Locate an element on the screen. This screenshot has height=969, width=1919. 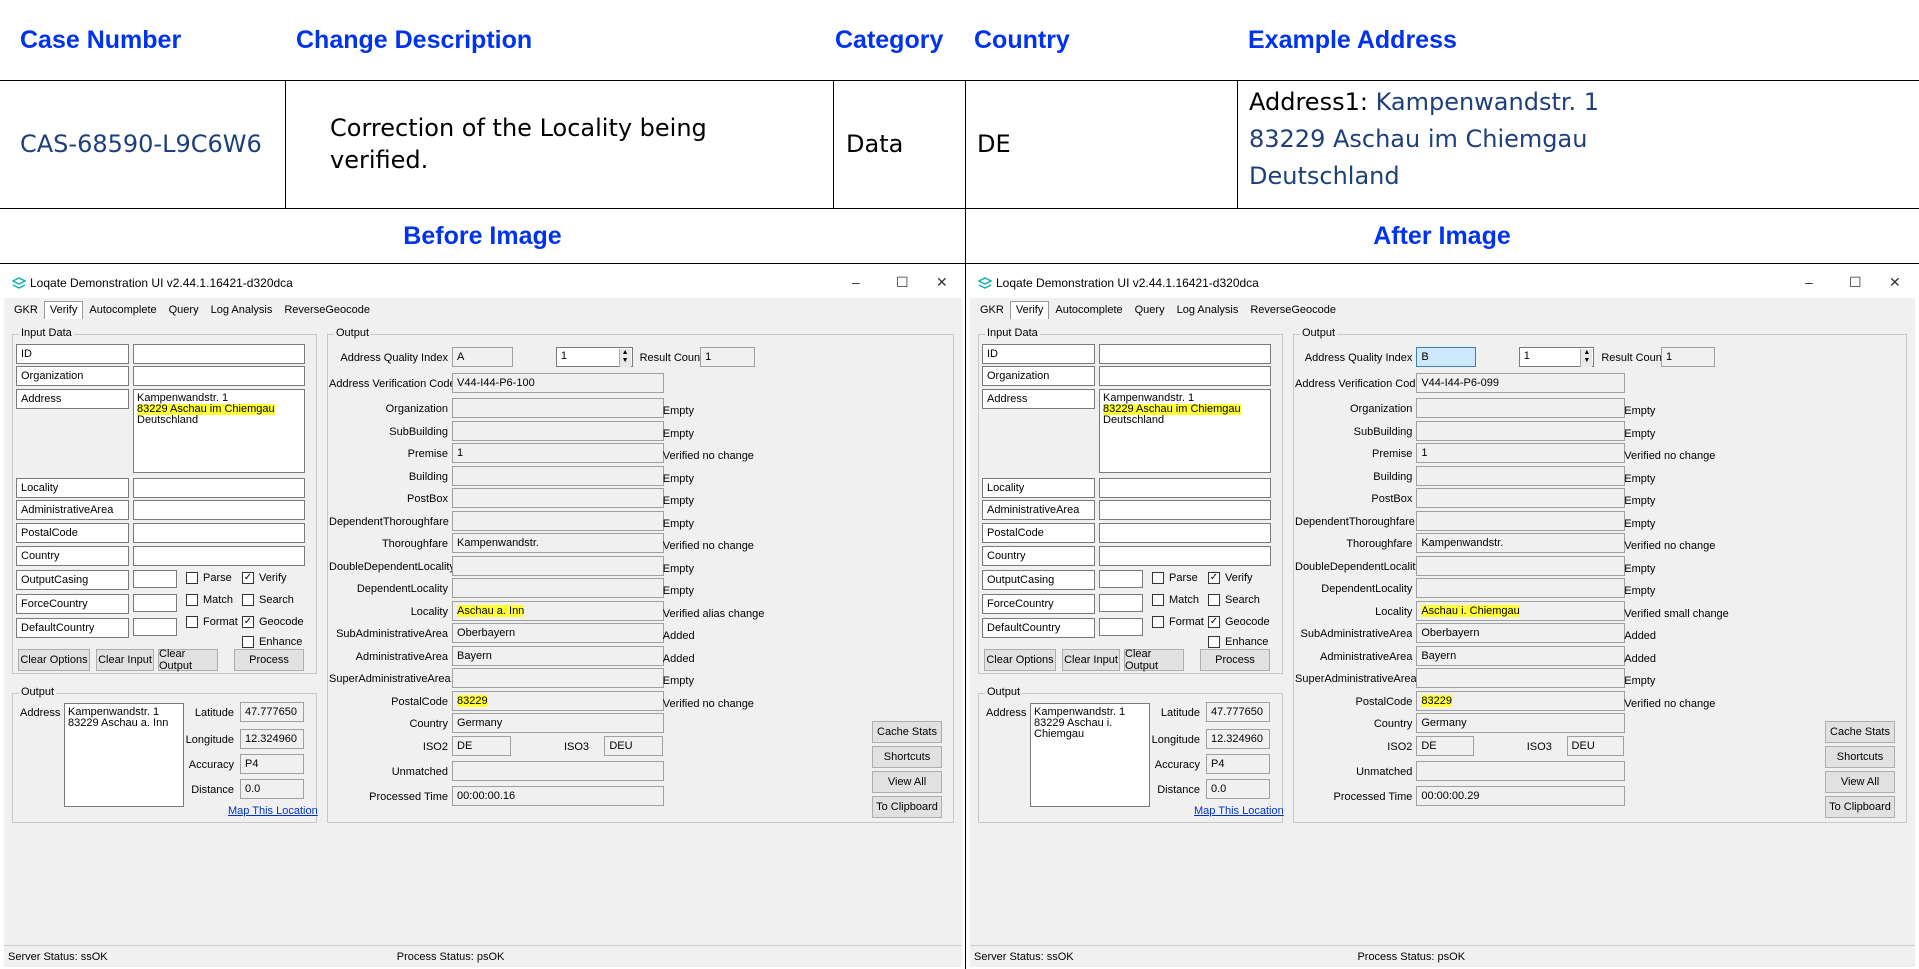
country: DE is located at coordinates (994, 144).